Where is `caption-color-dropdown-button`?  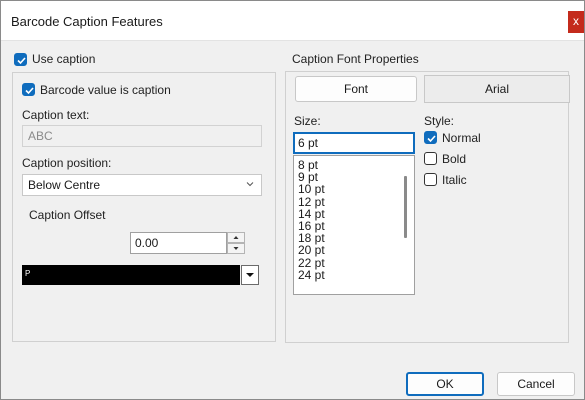 caption-color-dropdown-button is located at coordinates (250, 275).